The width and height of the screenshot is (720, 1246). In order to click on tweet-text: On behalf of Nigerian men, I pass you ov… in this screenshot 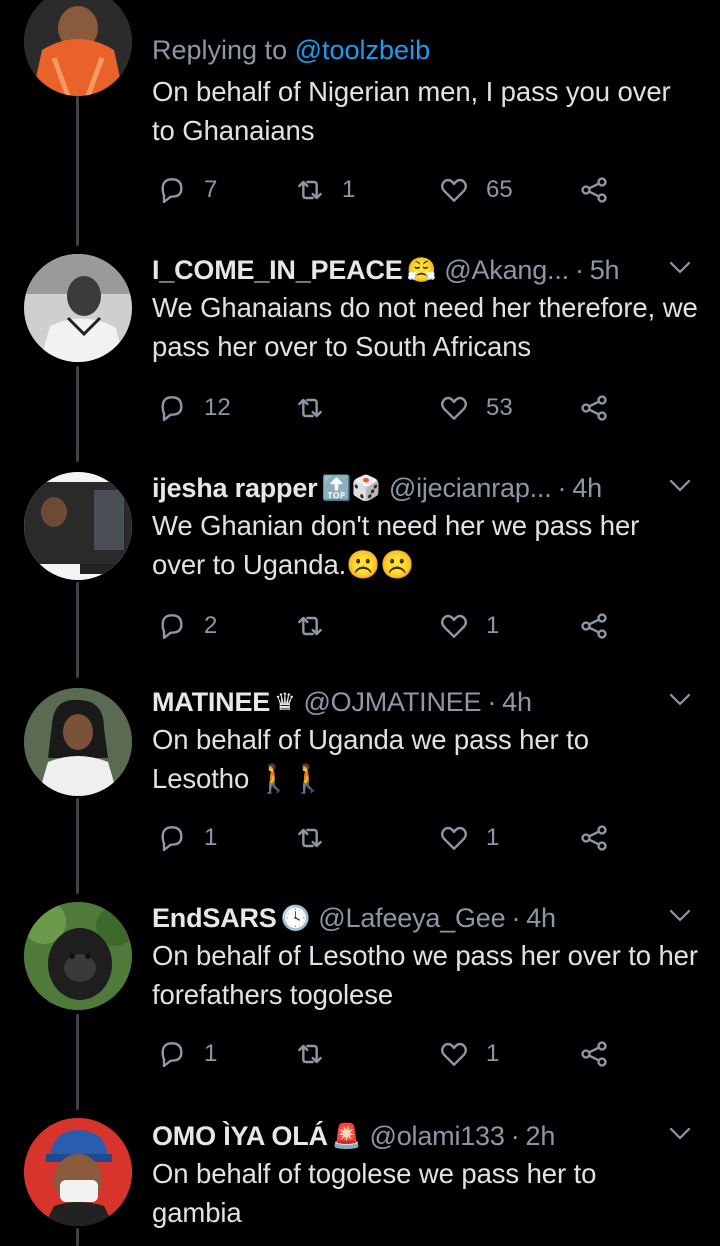, I will do `click(411, 111)`.